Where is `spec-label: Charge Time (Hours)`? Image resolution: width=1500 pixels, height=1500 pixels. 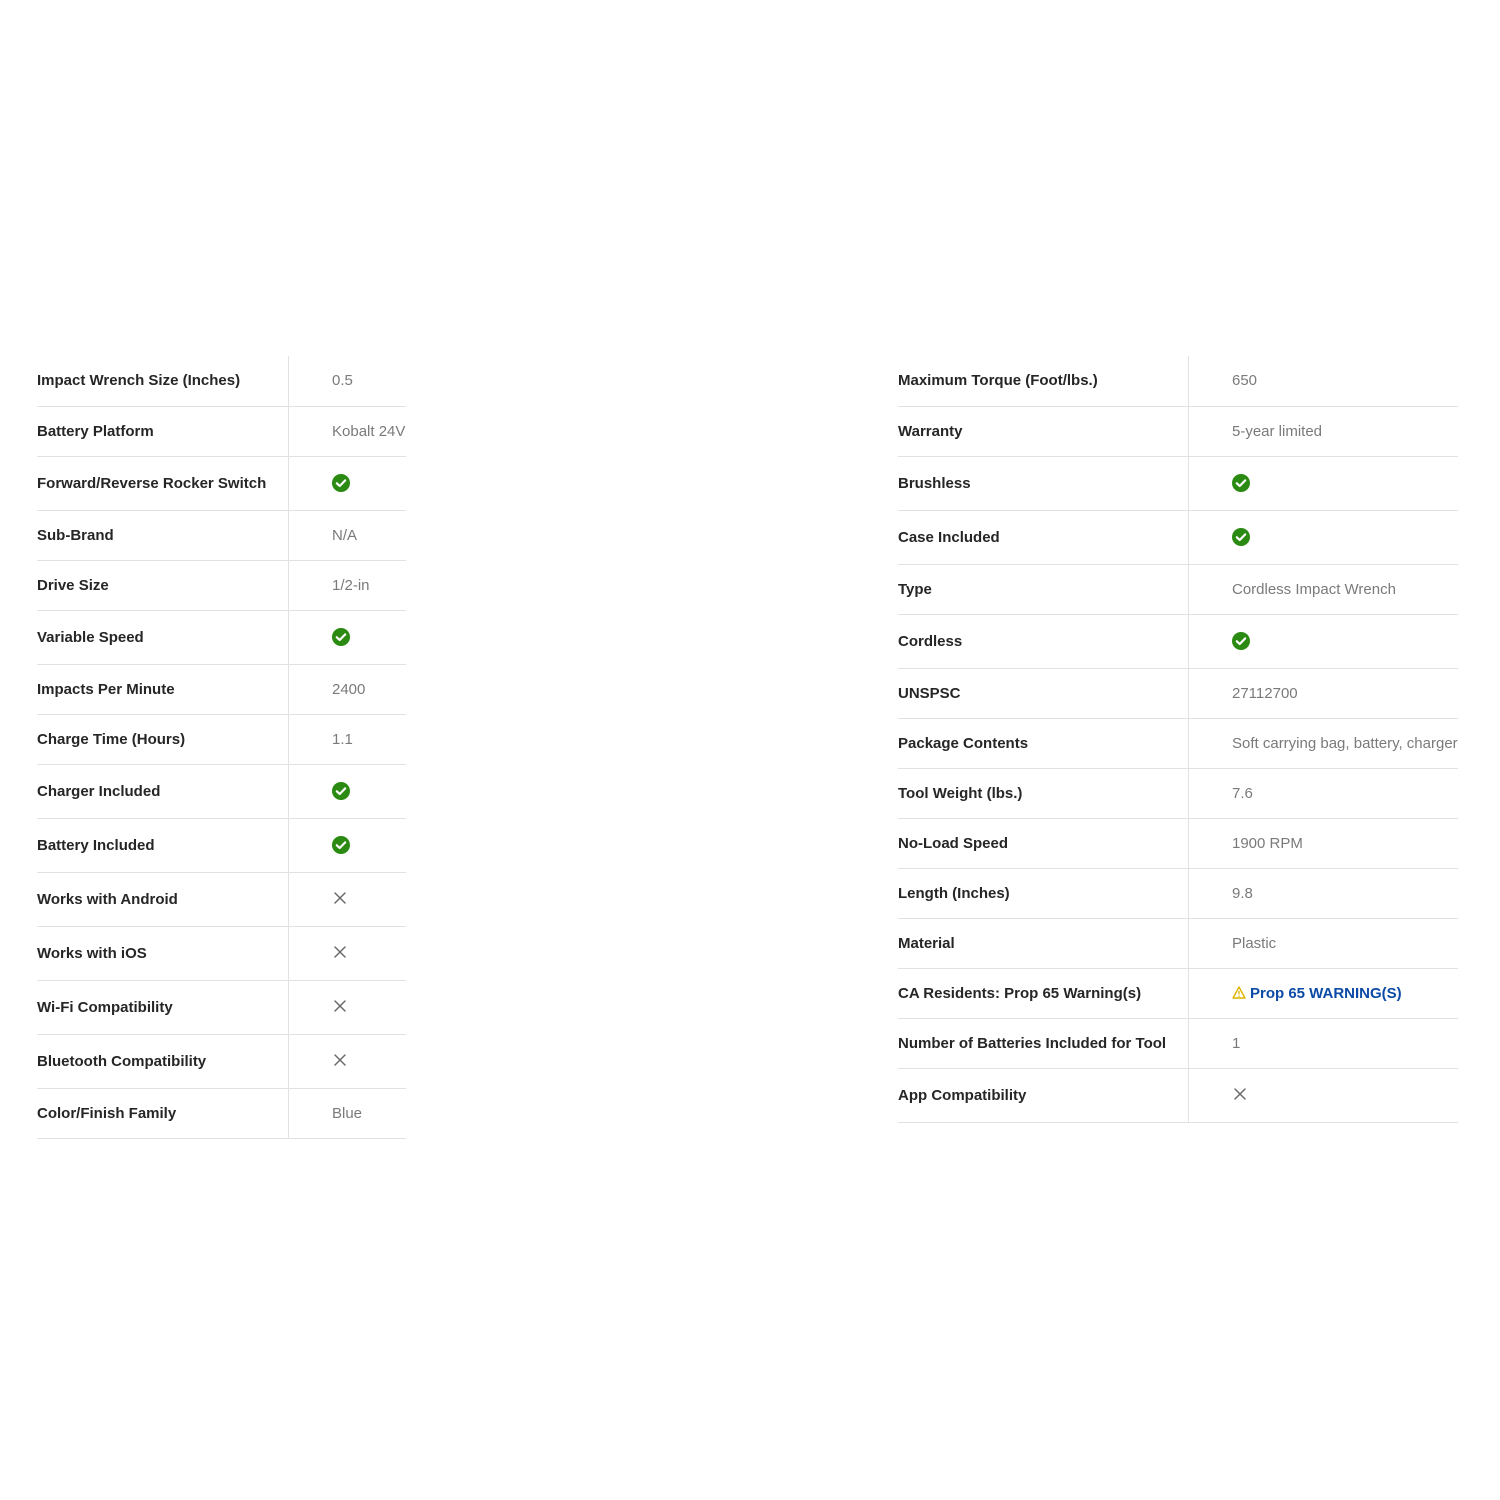 spec-label: Charge Time (Hours) is located at coordinates (163, 739).